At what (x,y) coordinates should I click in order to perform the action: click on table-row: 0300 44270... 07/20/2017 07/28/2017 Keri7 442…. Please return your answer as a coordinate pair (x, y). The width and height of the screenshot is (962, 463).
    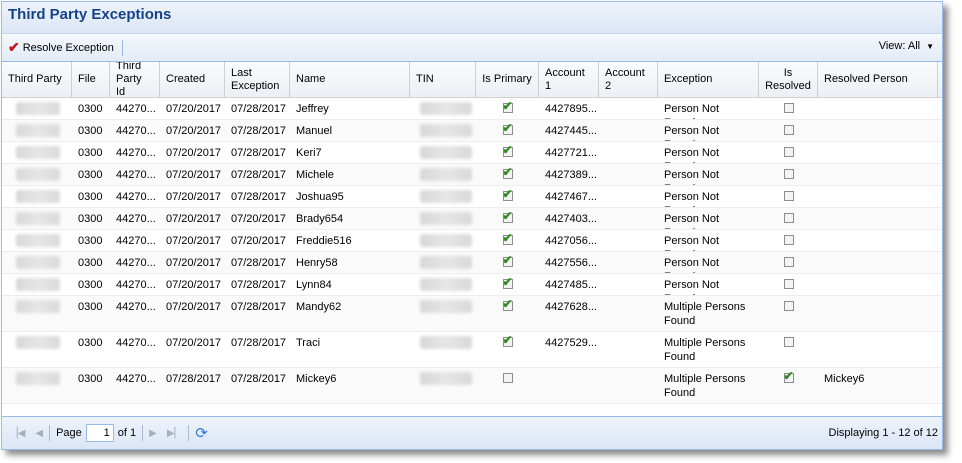
    Looking at the image, I should click on (472, 153).